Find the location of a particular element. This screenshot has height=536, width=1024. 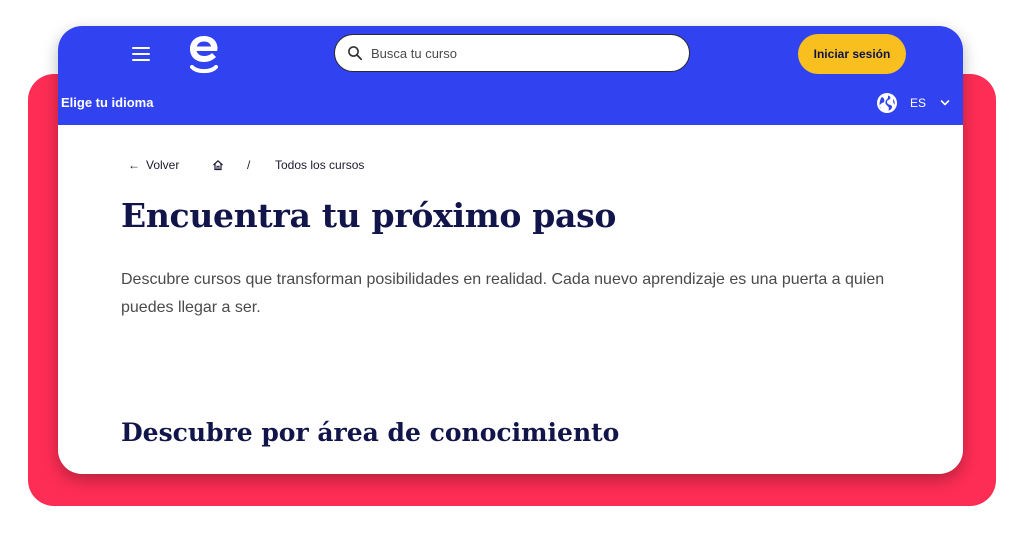

language-bar-title: Elige tu idioma is located at coordinates (107, 102).